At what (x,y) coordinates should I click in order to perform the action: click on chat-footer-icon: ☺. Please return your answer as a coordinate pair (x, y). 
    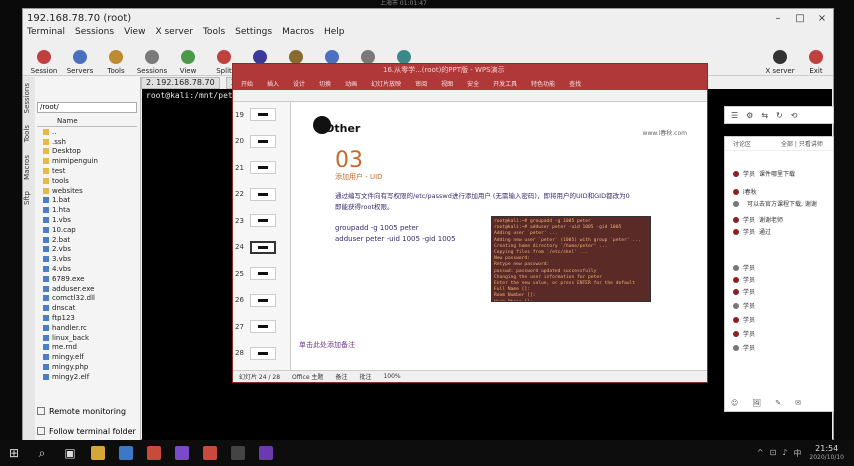
    Looking at the image, I should click on (734, 403).